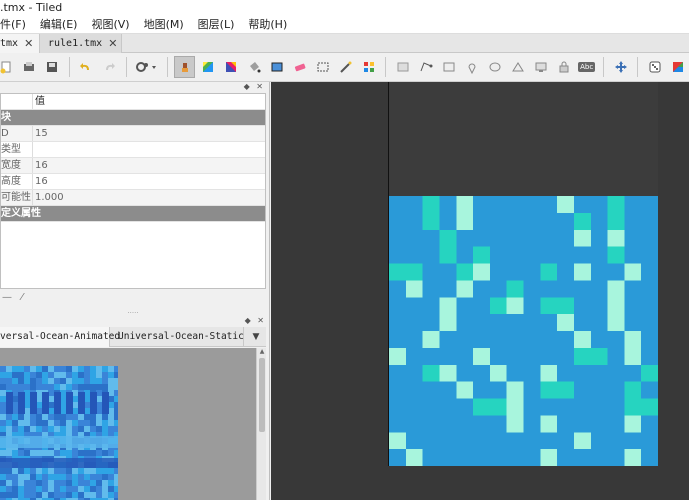 The image size is (689, 500). I want to click on open-icon, so click(29, 67).